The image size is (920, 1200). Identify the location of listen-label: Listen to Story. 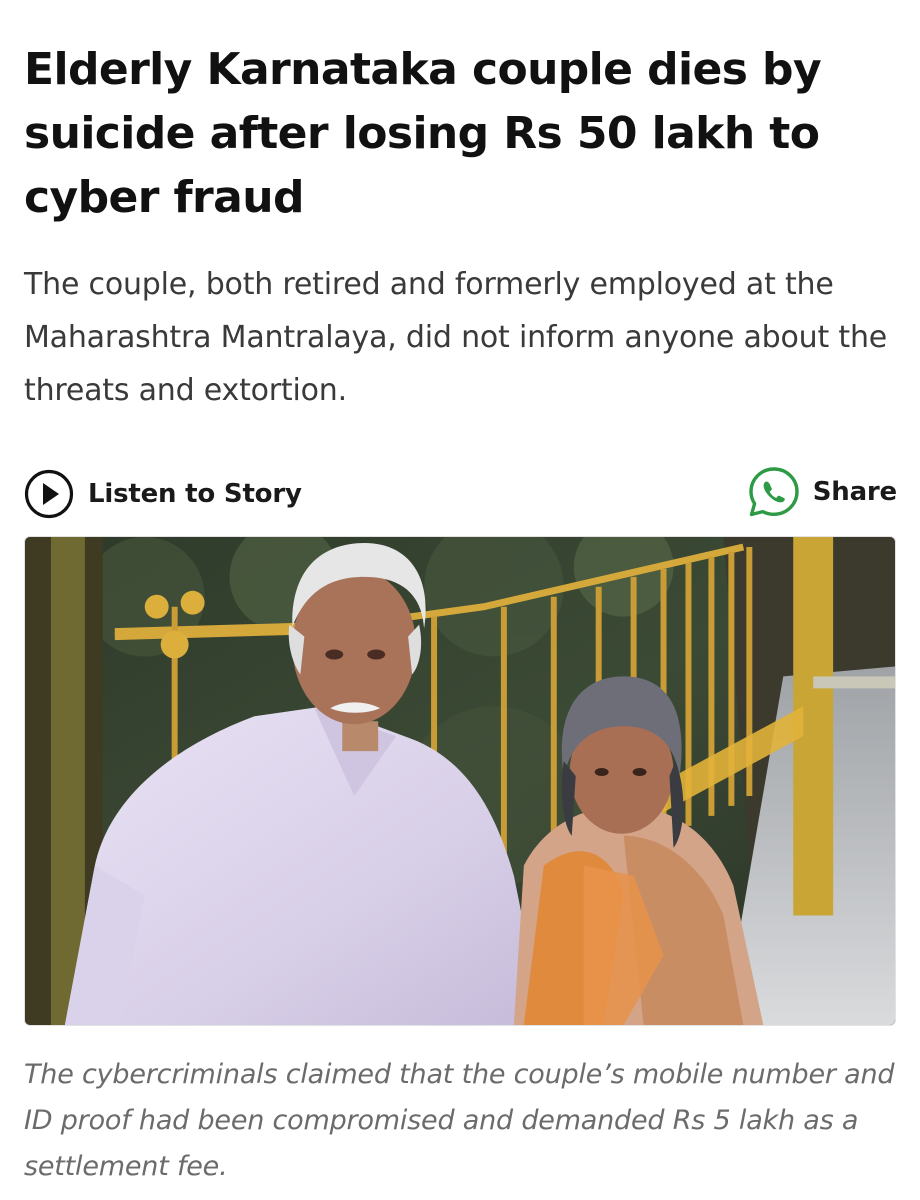
(195, 494).